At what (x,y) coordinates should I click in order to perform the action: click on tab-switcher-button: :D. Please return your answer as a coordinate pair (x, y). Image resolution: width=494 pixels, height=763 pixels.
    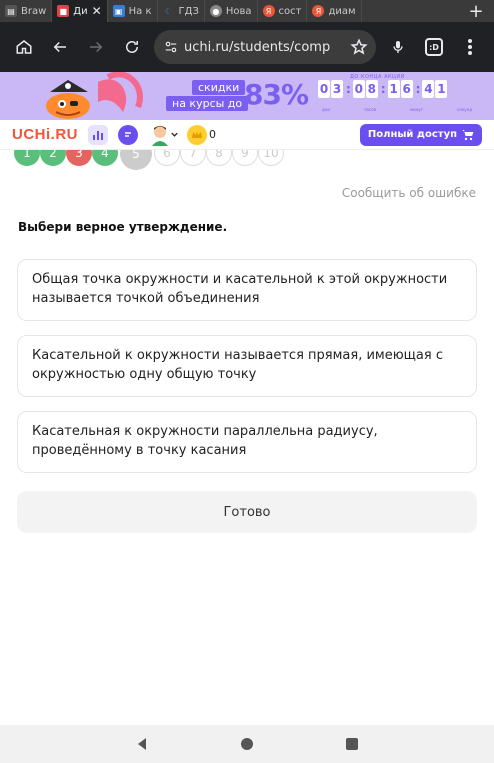
    Looking at the image, I should click on (434, 47).